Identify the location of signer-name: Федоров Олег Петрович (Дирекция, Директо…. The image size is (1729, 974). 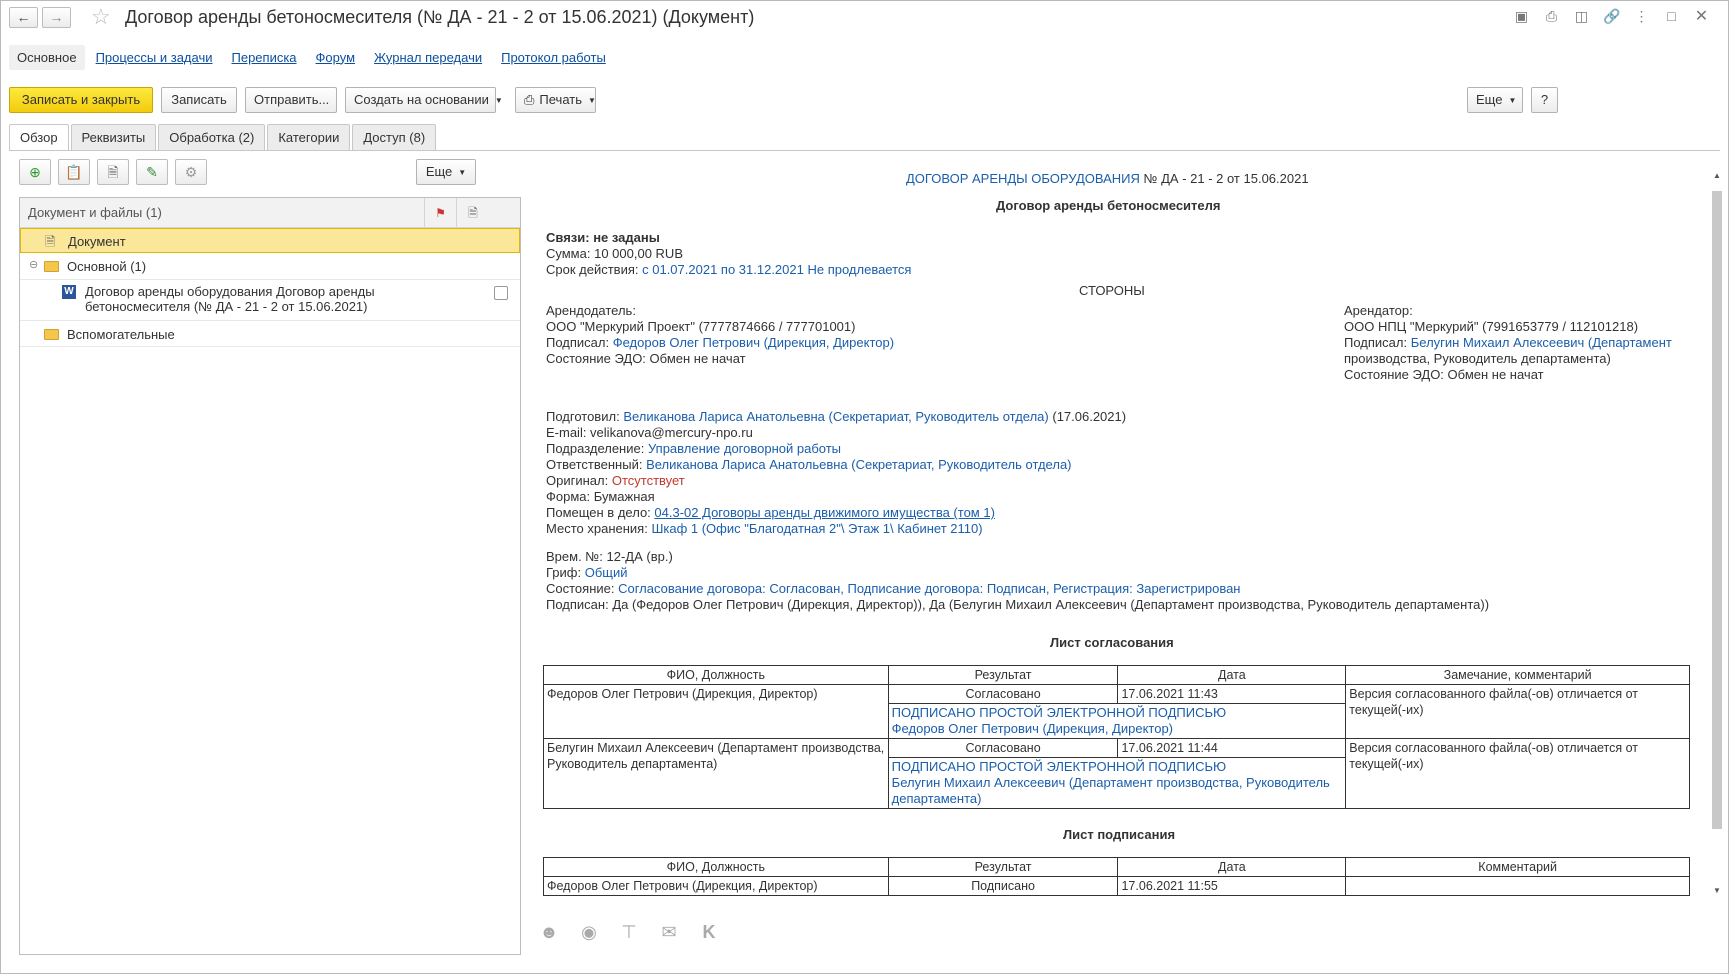
(716, 886).